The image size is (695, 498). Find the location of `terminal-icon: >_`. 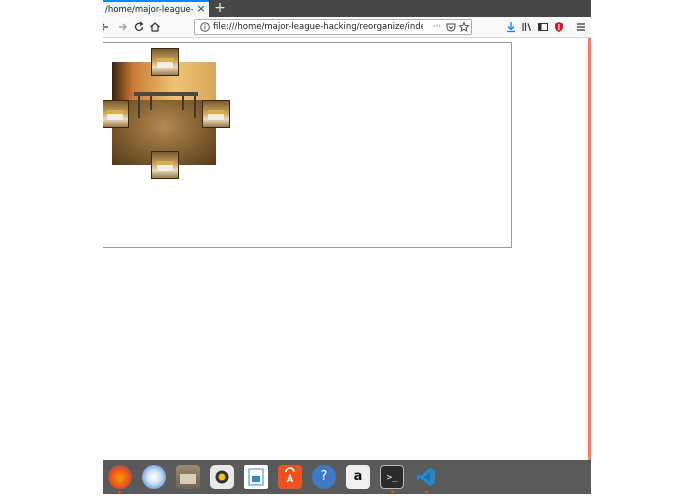

terminal-icon: >_ is located at coordinates (392, 477).